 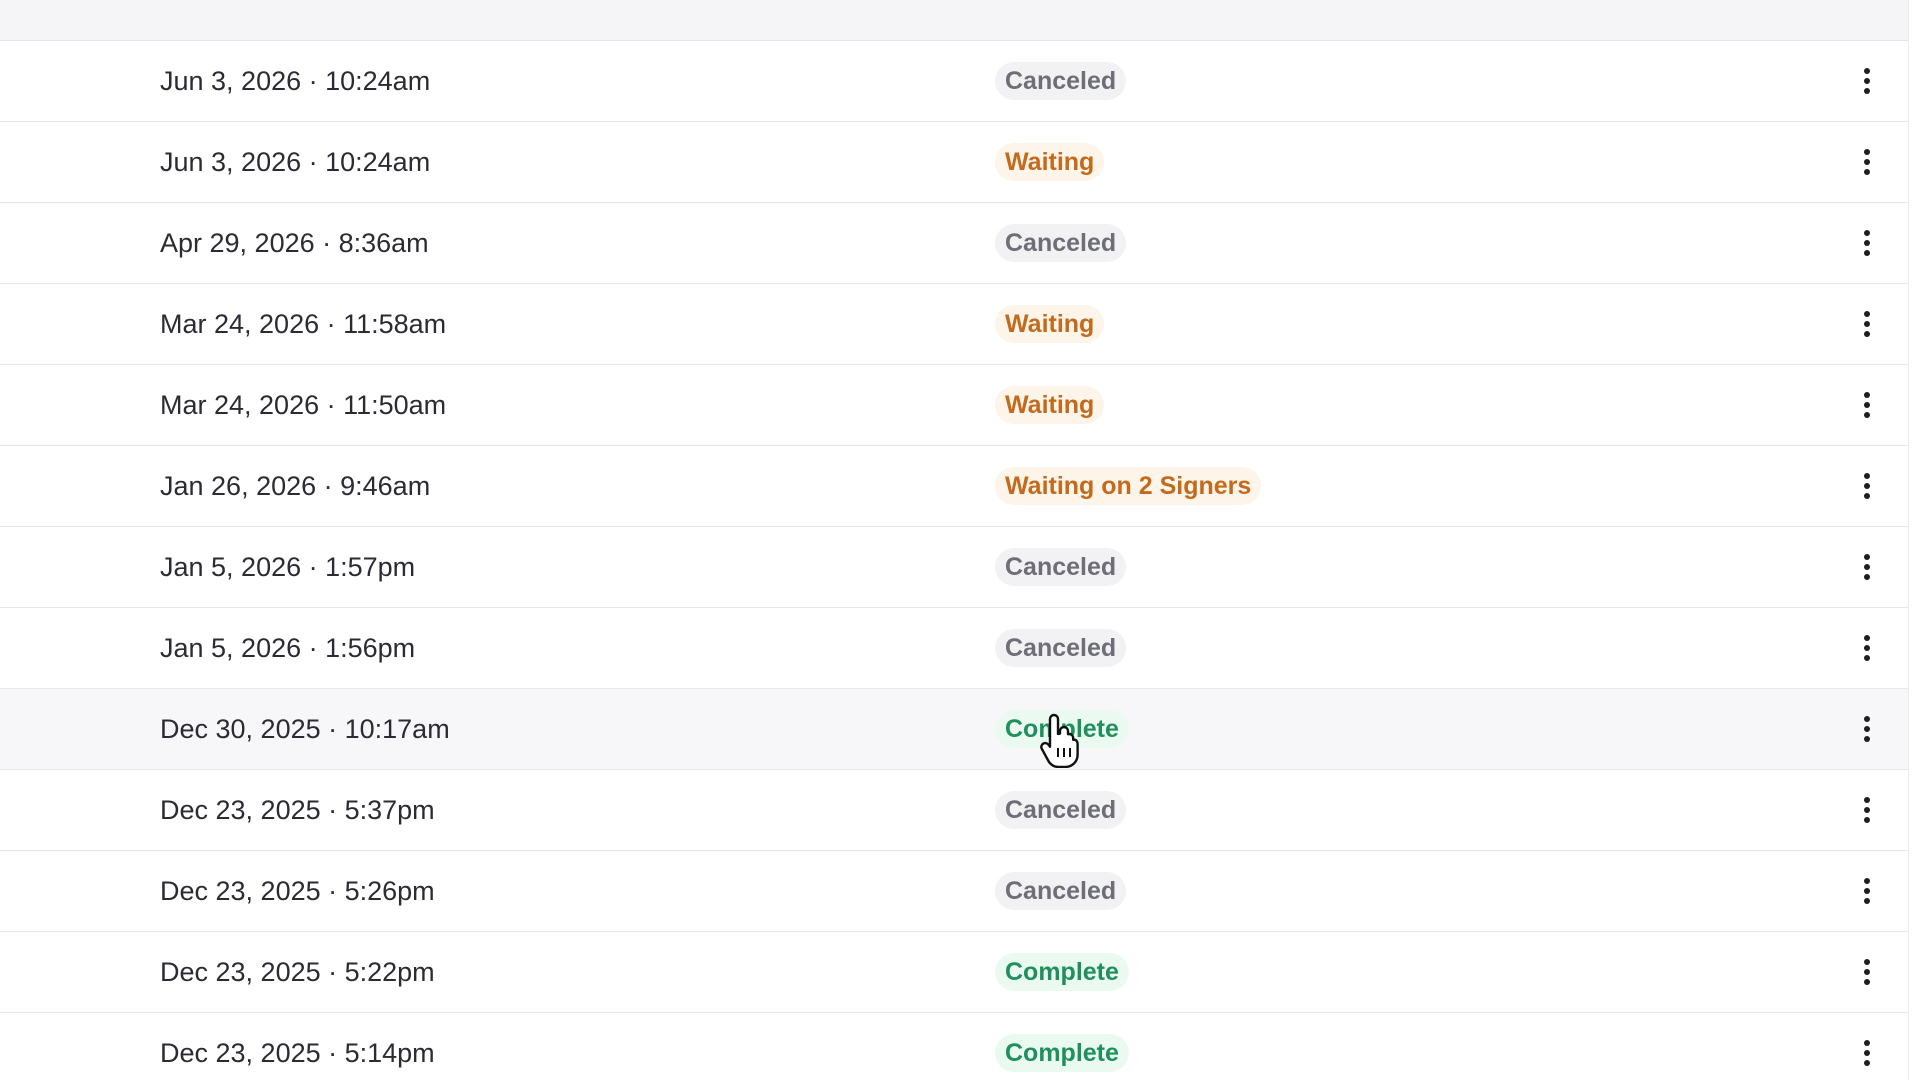 What do you see at coordinates (288, 648) in the screenshot?
I see `row-date: Jan 5, 2026 · 1:56pm` at bounding box center [288, 648].